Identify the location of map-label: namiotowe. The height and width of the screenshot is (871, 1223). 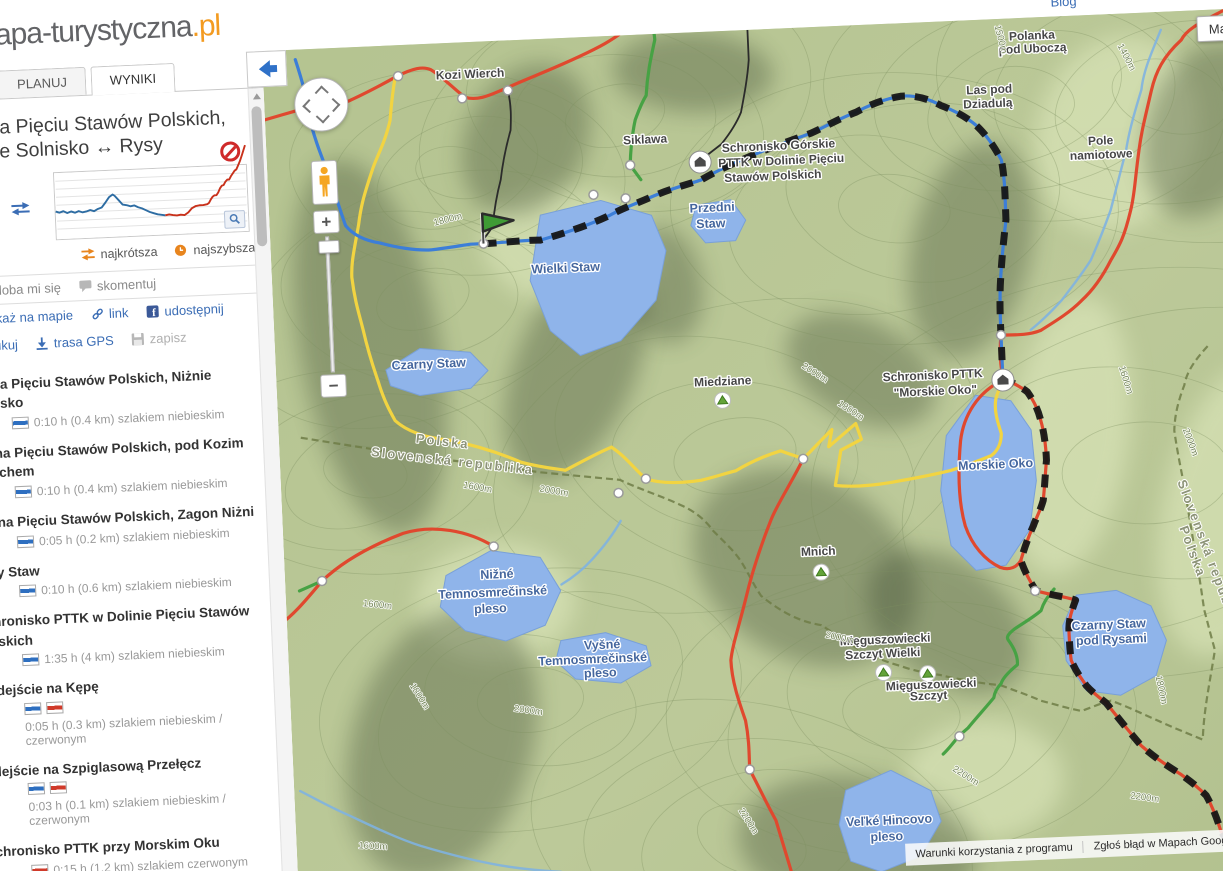
(1102, 154).